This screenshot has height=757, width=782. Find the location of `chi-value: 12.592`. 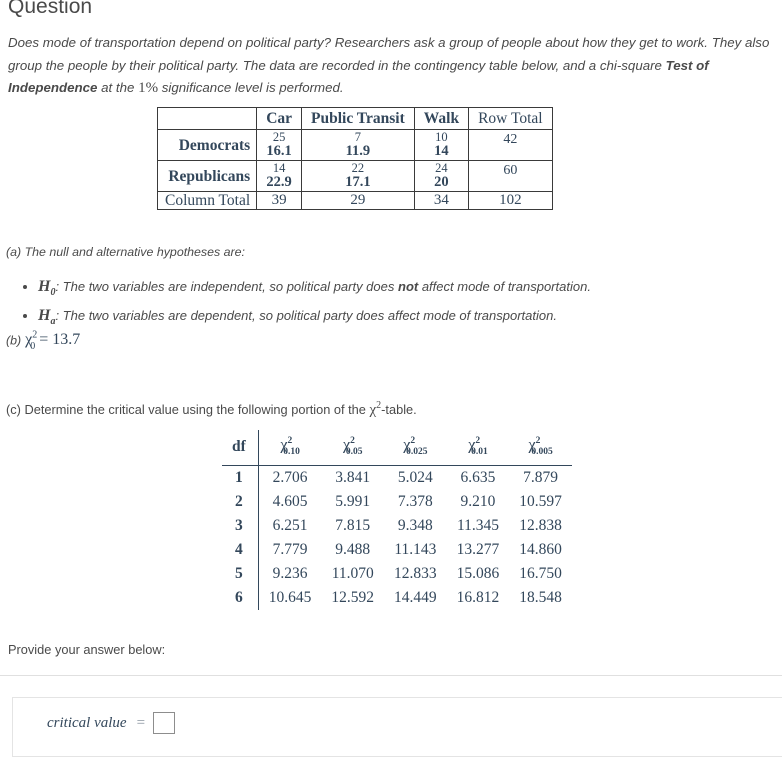

chi-value: 12.592 is located at coordinates (353, 597).